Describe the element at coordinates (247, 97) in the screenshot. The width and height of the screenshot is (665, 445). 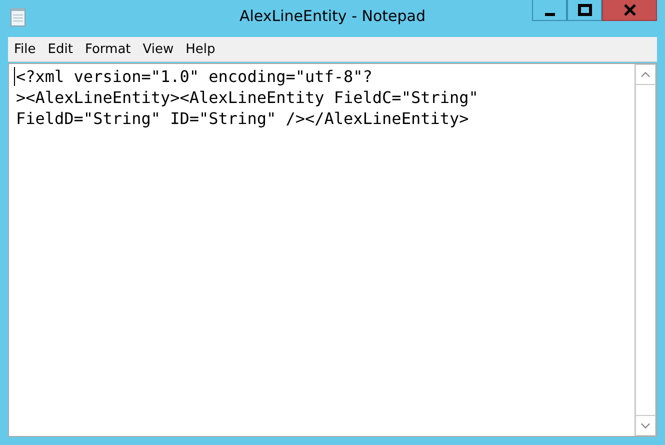
I see `text-line: ><AlexLineEntity><AlexLineEntity FieldC="String"` at that location.